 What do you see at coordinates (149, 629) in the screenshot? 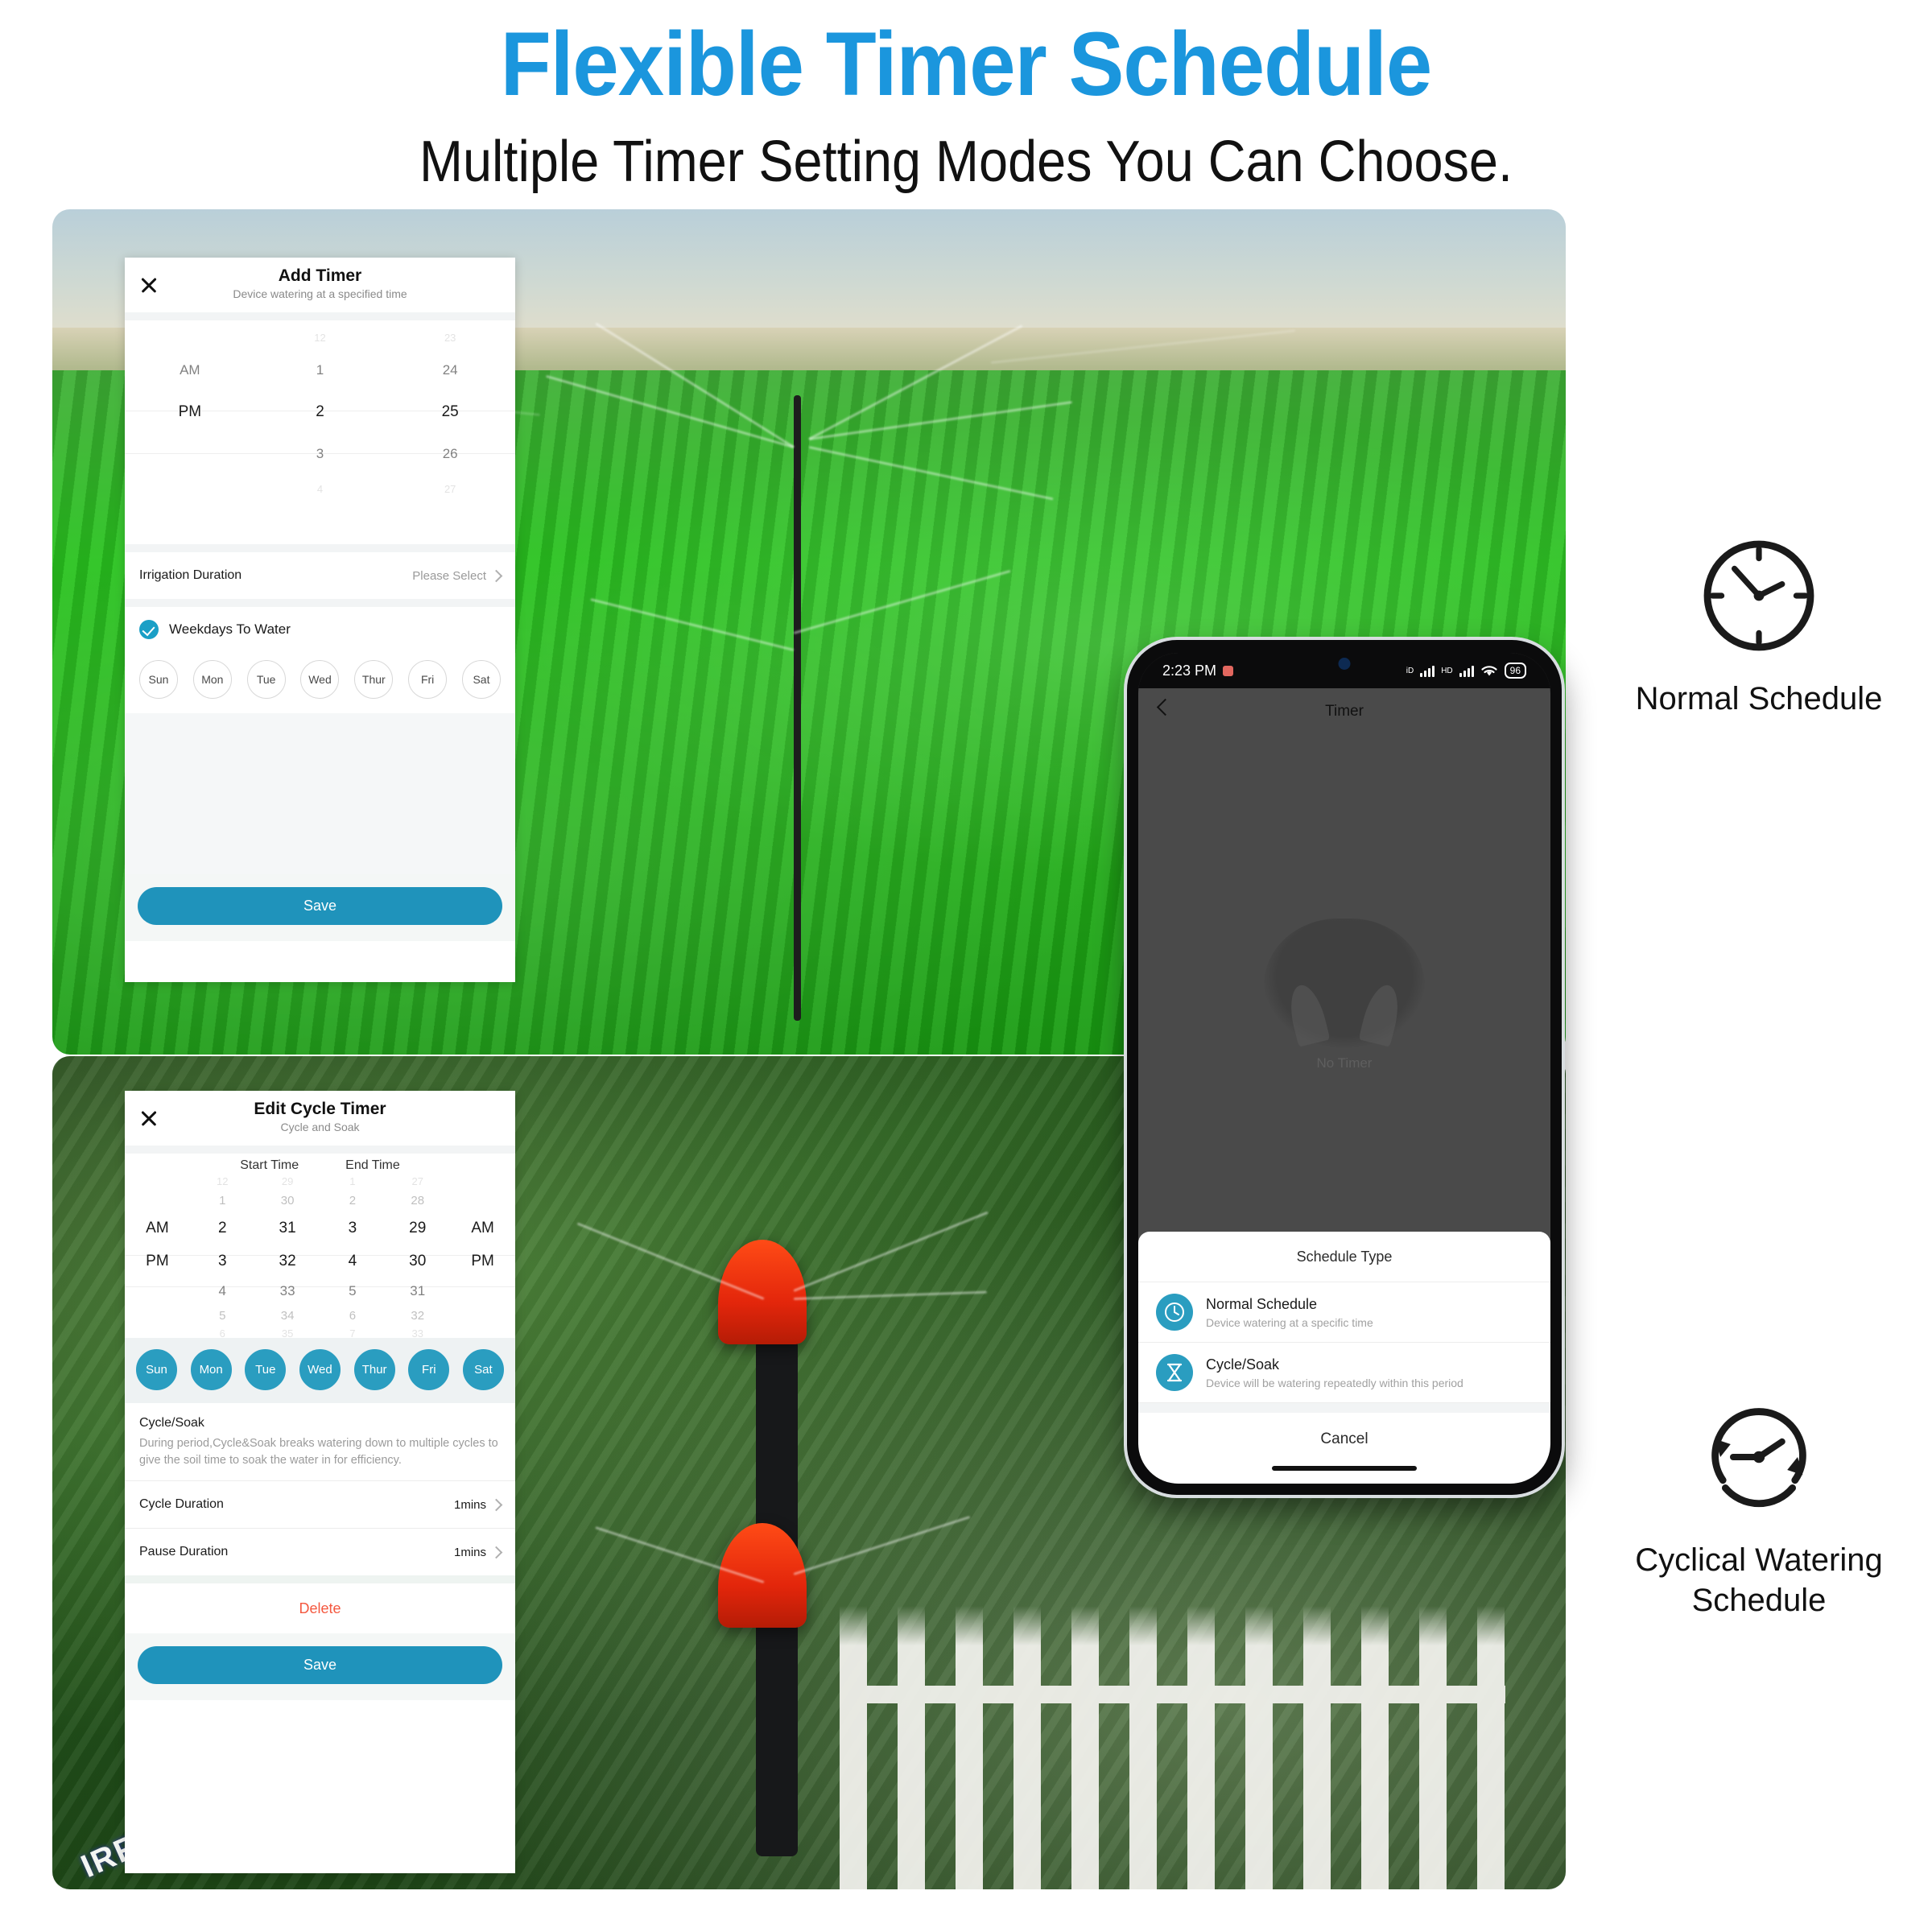
I see `check-circle-icon` at bounding box center [149, 629].